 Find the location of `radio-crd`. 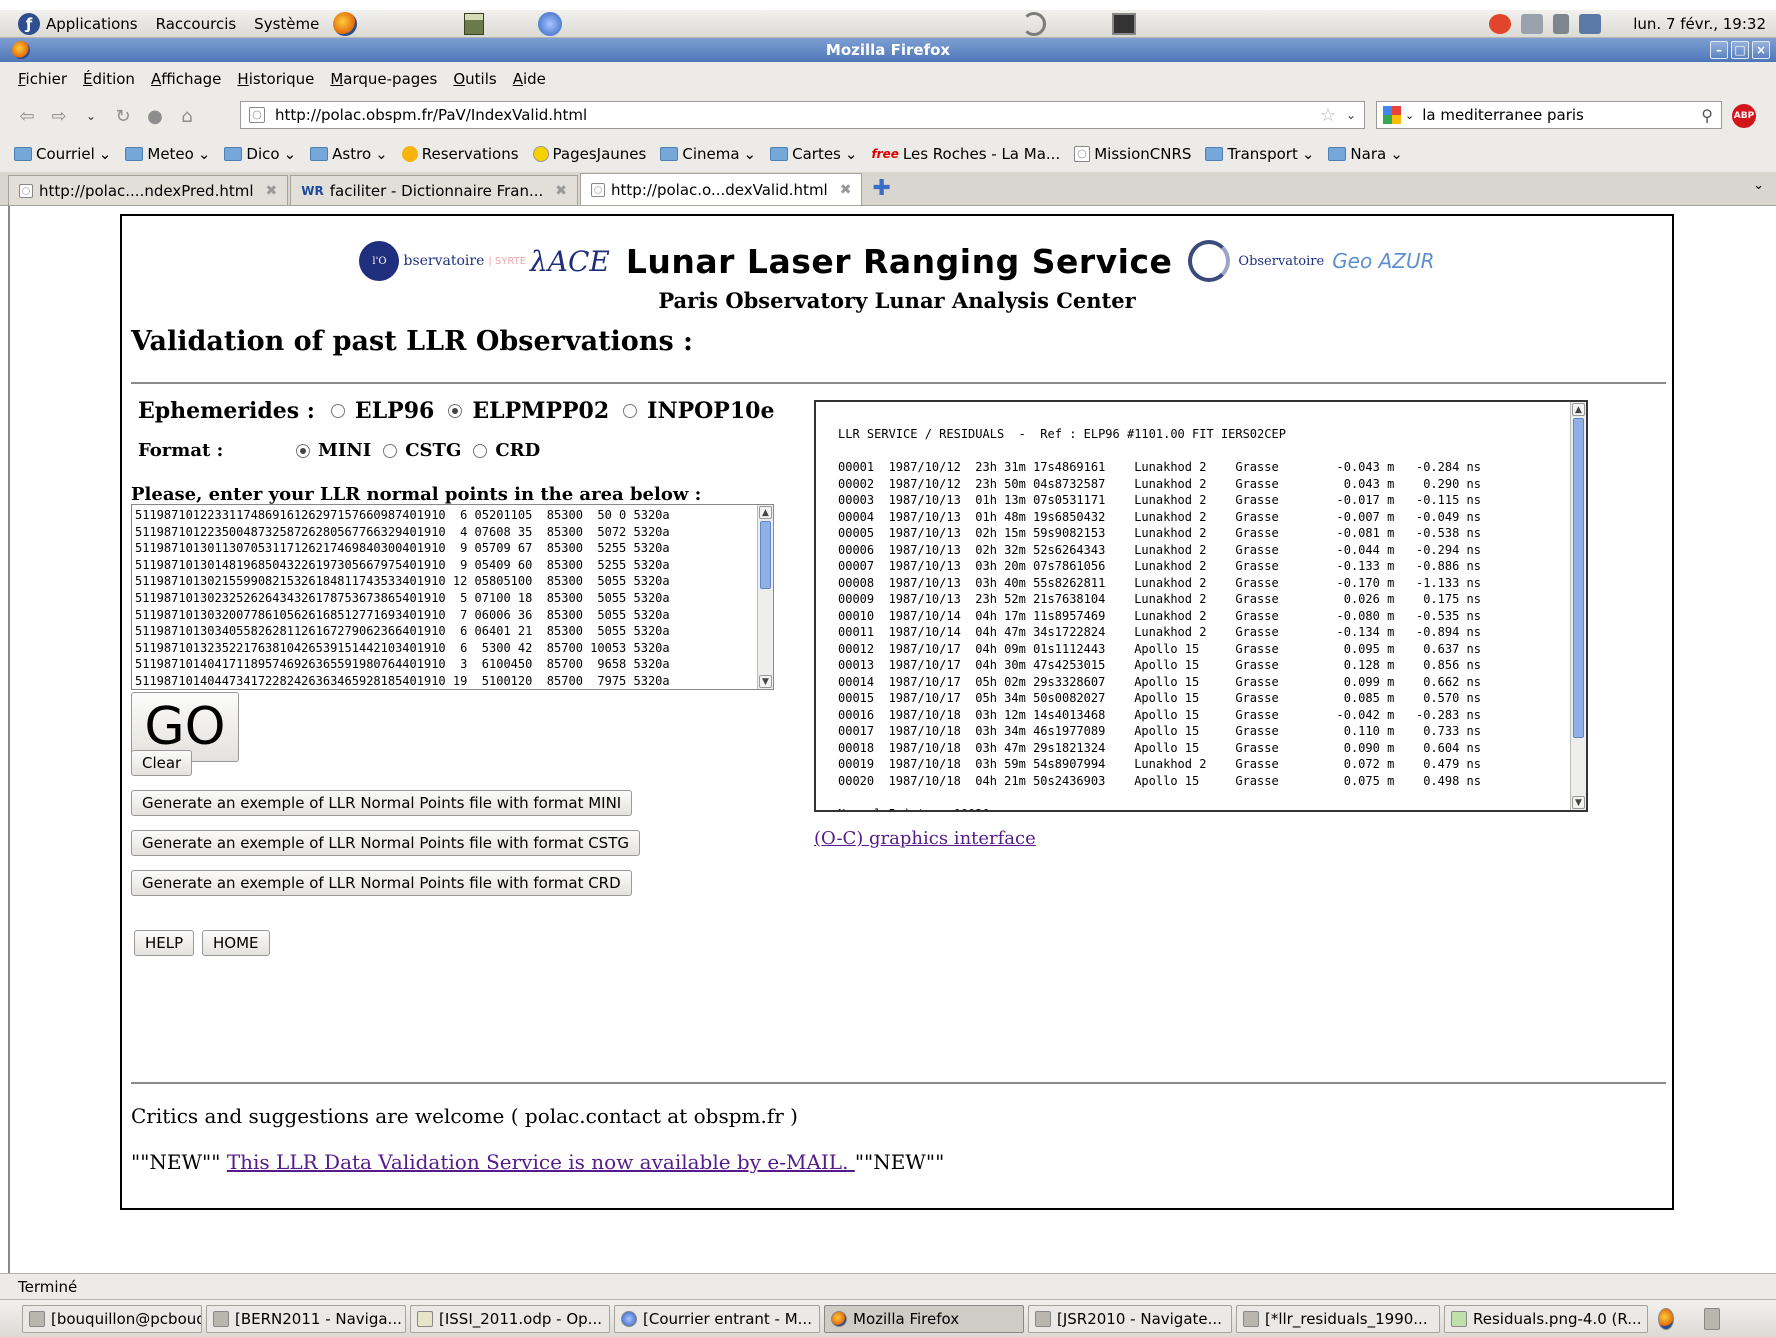

radio-crd is located at coordinates (480, 450).